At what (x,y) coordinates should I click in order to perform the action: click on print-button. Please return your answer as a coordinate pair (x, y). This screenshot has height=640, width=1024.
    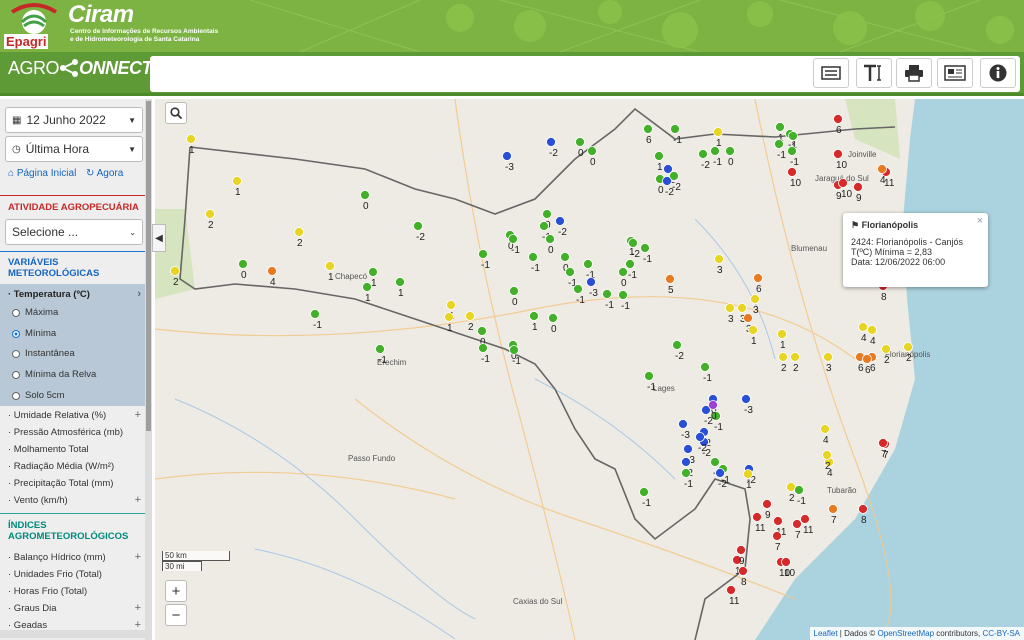
    Looking at the image, I should click on (914, 73).